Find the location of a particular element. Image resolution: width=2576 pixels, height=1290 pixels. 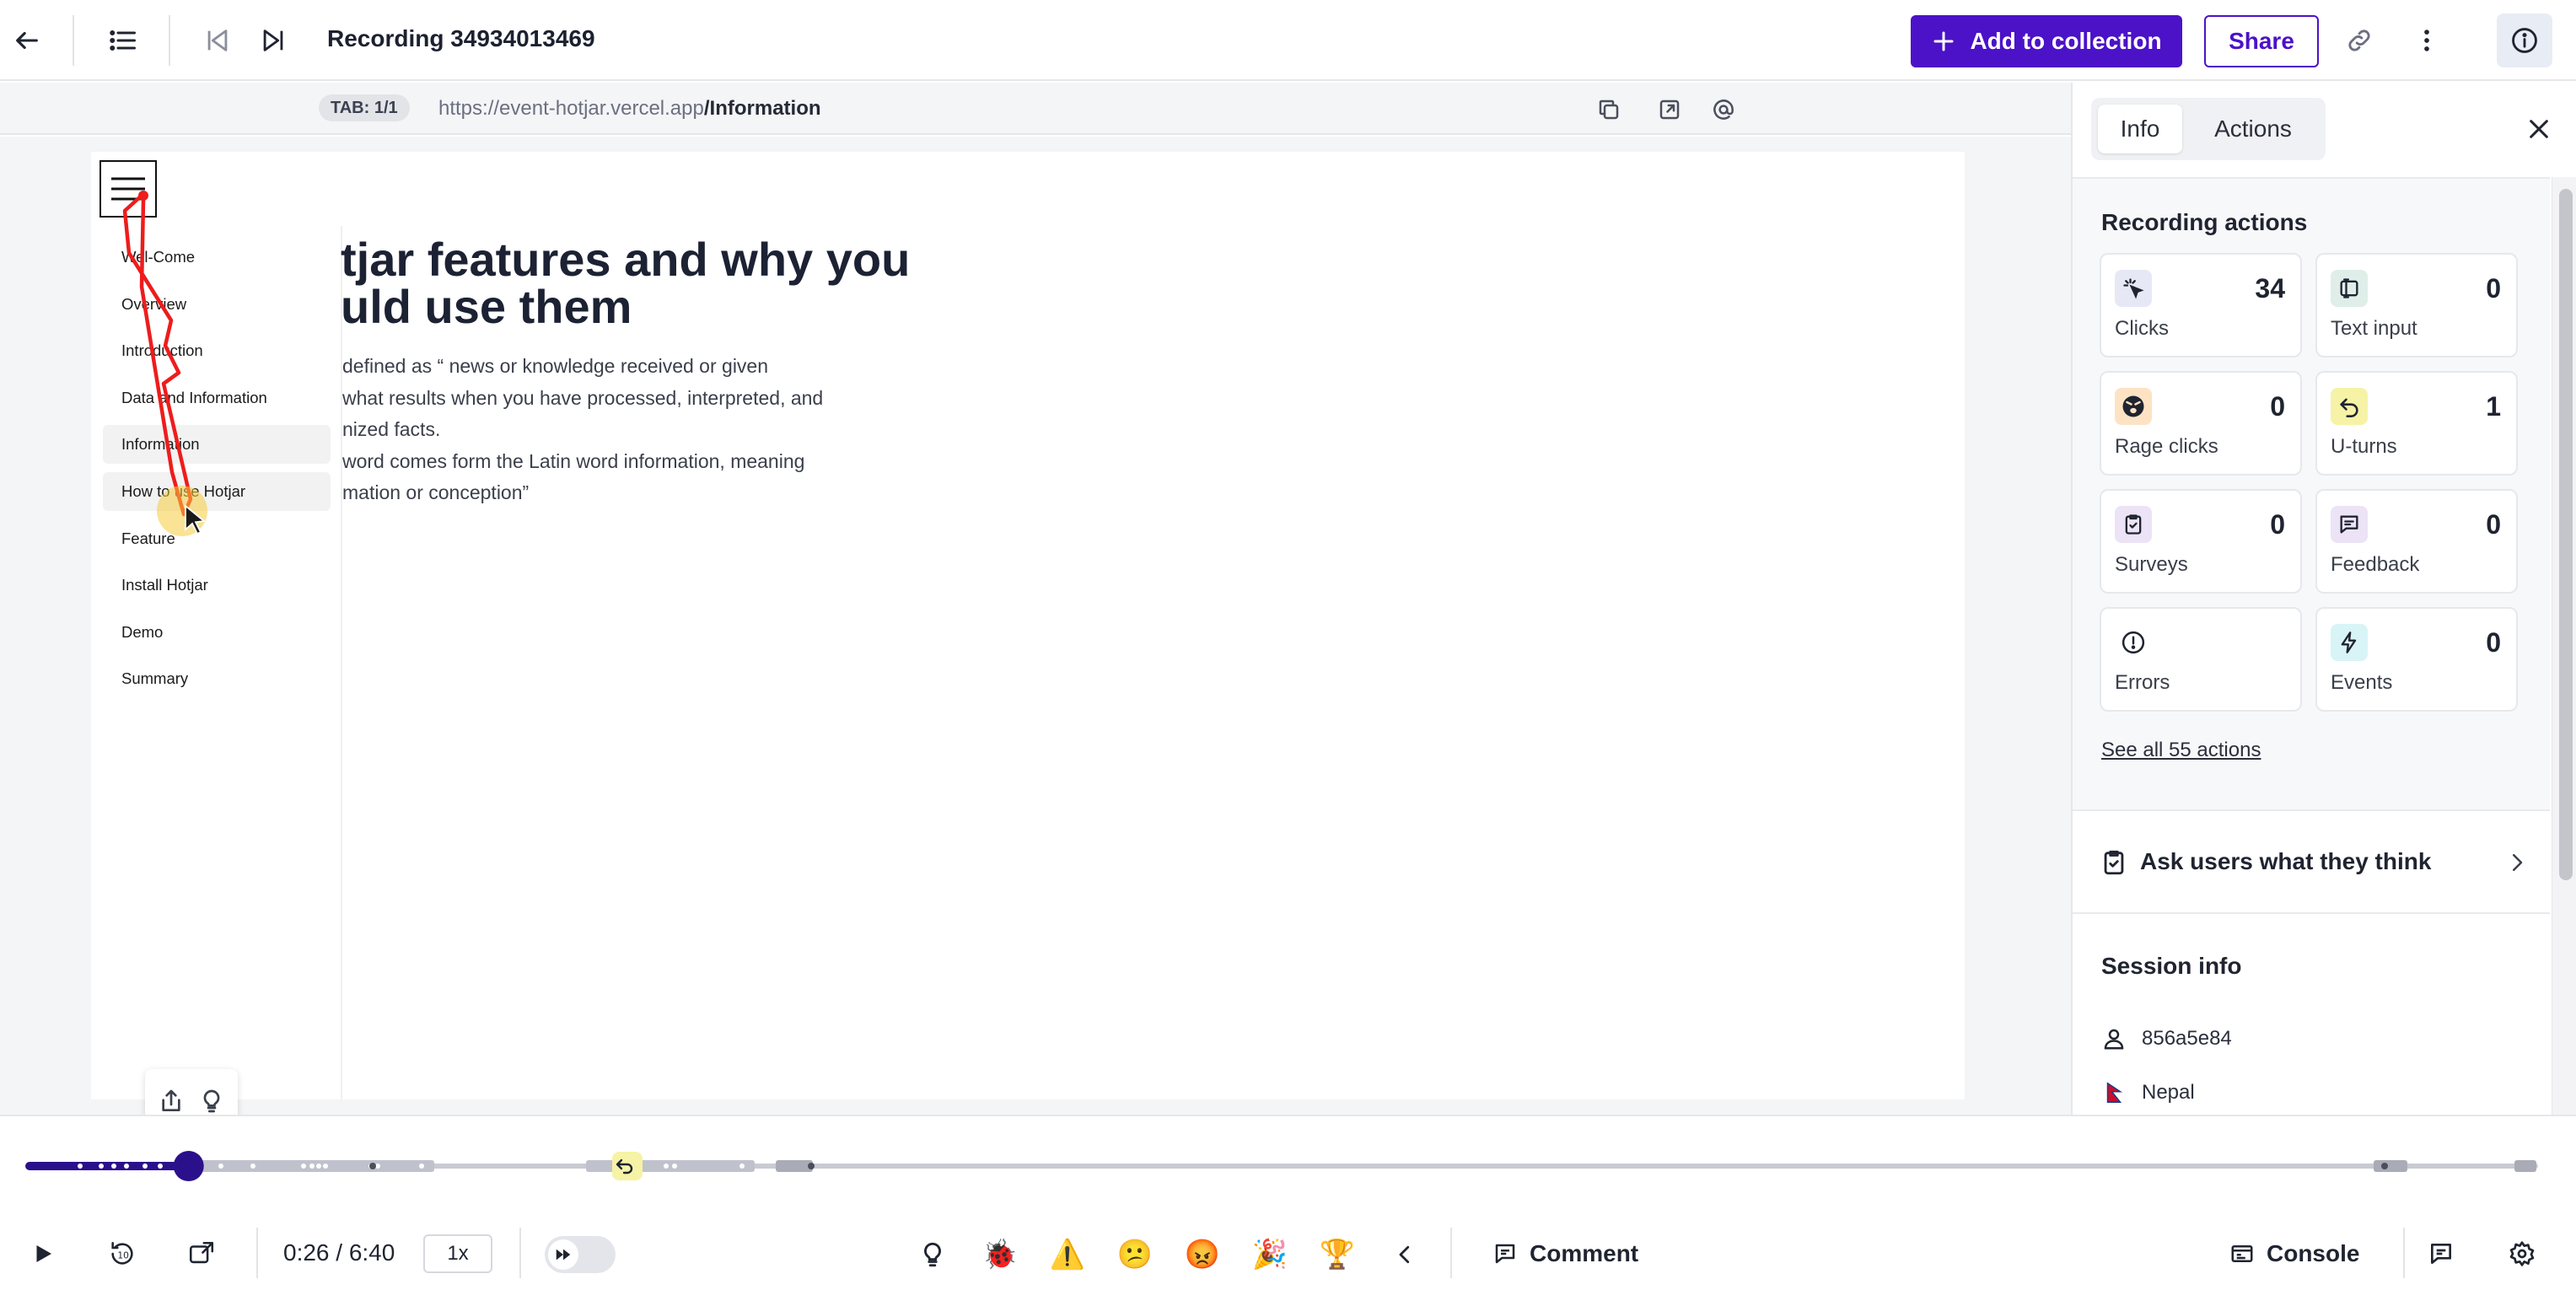

rage-clicks-card: 0 Rage clicks is located at coordinates (2201, 424).